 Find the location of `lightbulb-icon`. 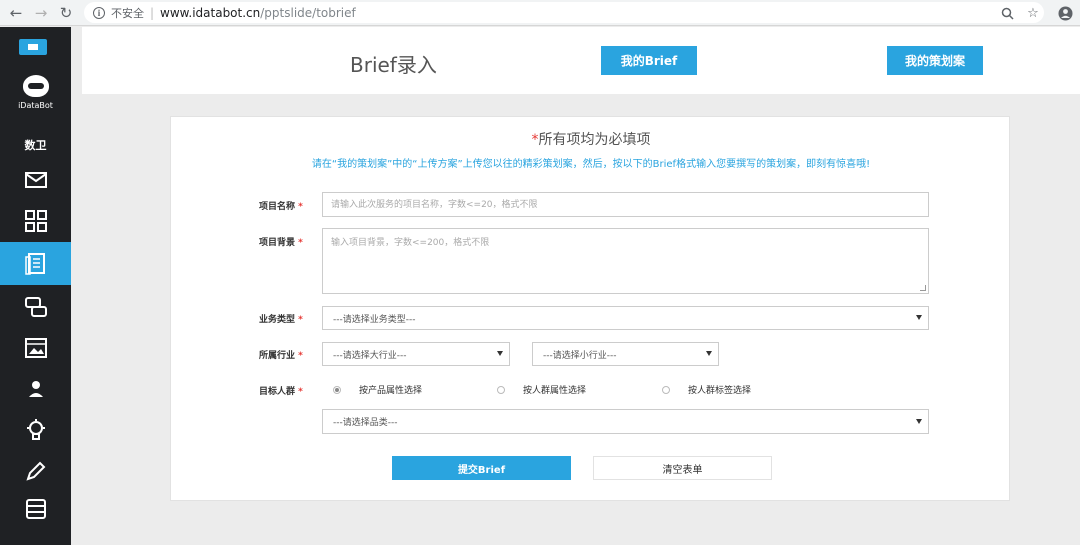

lightbulb-icon is located at coordinates (35, 429).